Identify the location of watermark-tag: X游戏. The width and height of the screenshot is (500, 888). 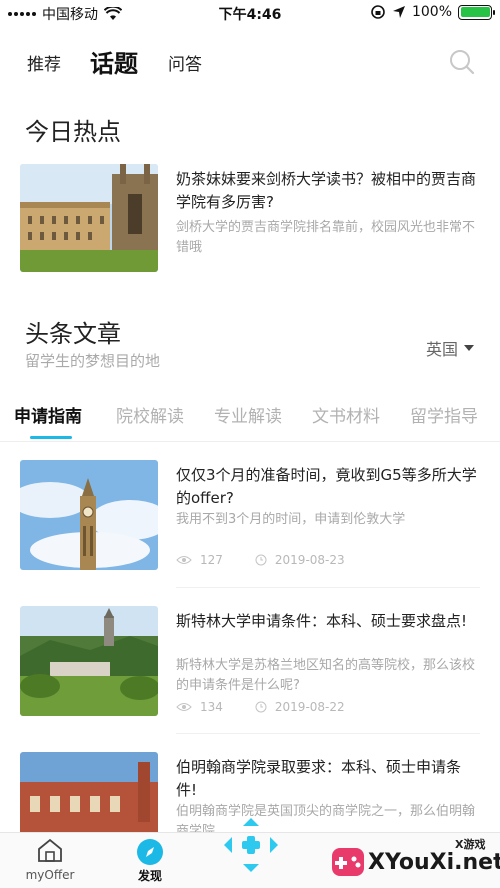
(470, 844).